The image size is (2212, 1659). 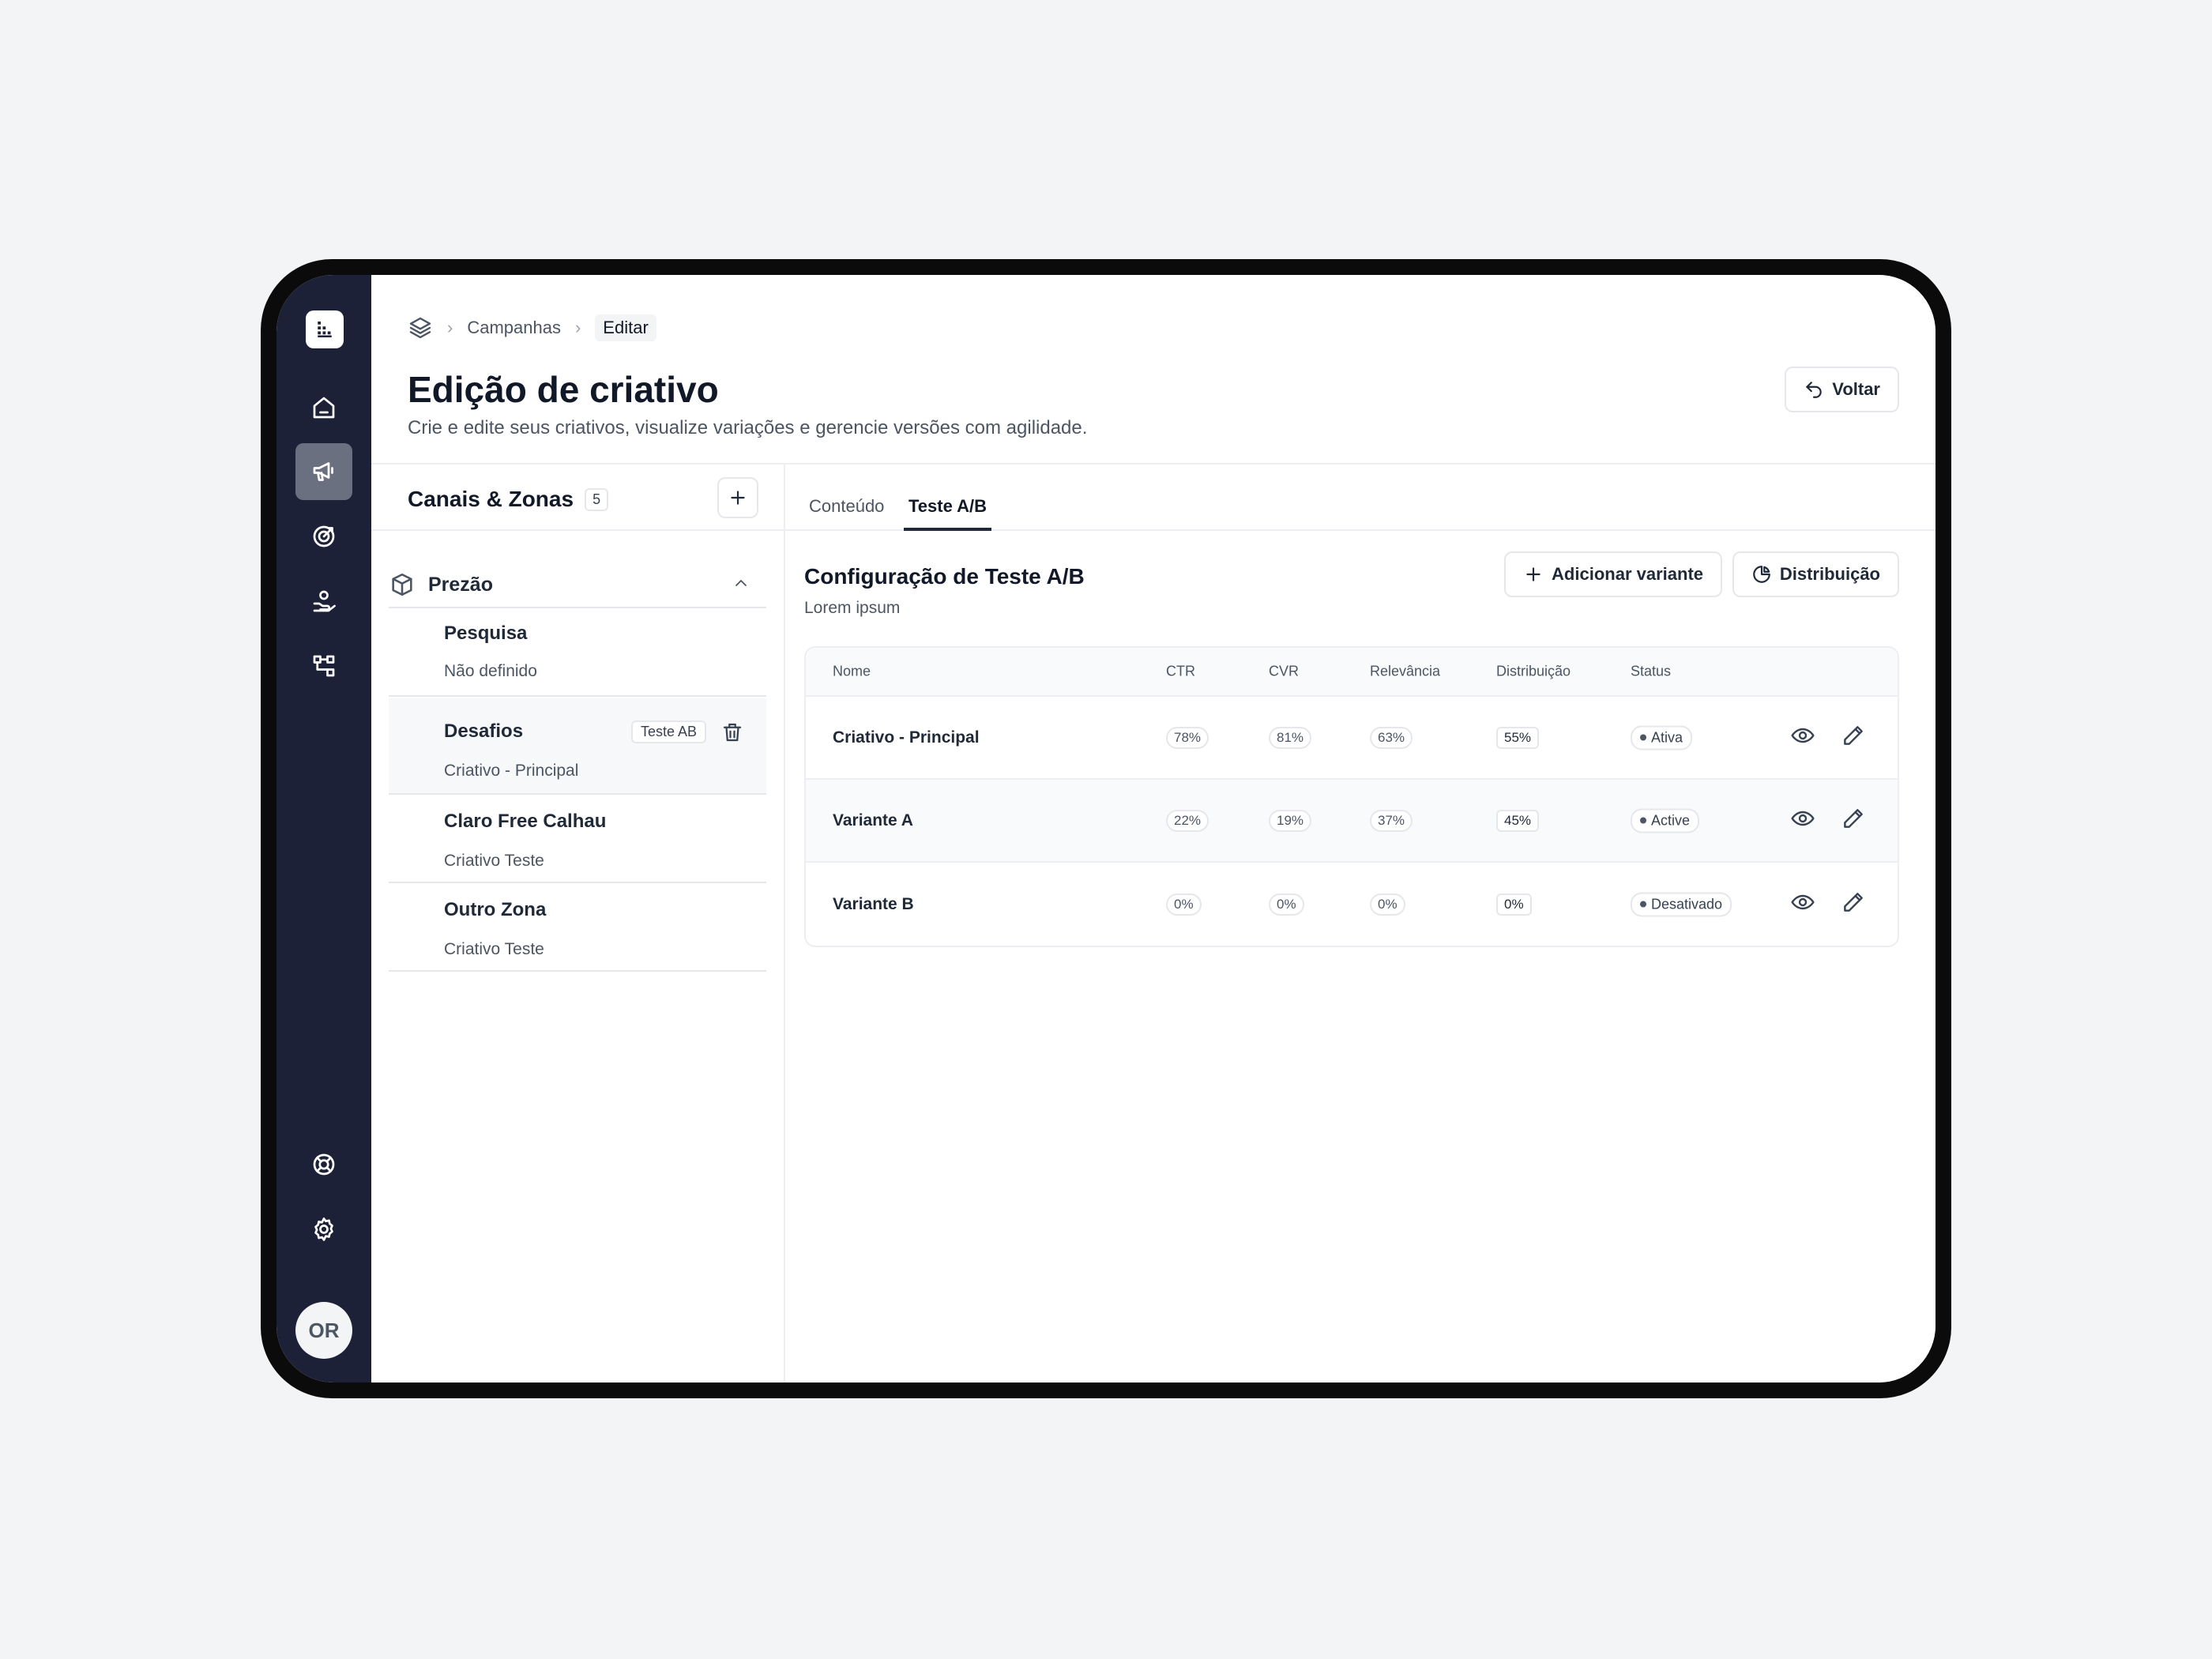 What do you see at coordinates (1181, 671) in the screenshot?
I see `column-header-ctr: CTR` at bounding box center [1181, 671].